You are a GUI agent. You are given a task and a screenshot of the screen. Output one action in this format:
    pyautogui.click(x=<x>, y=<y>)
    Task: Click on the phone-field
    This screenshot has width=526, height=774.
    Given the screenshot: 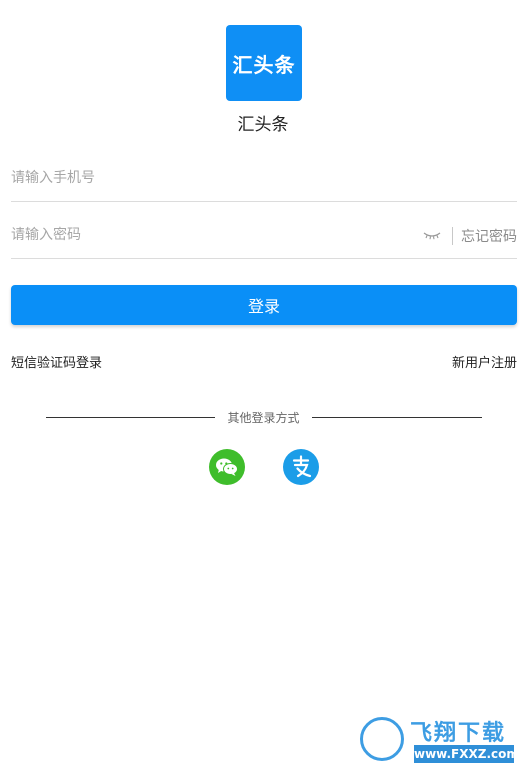 What is the action you would take?
    pyautogui.click(x=264, y=179)
    